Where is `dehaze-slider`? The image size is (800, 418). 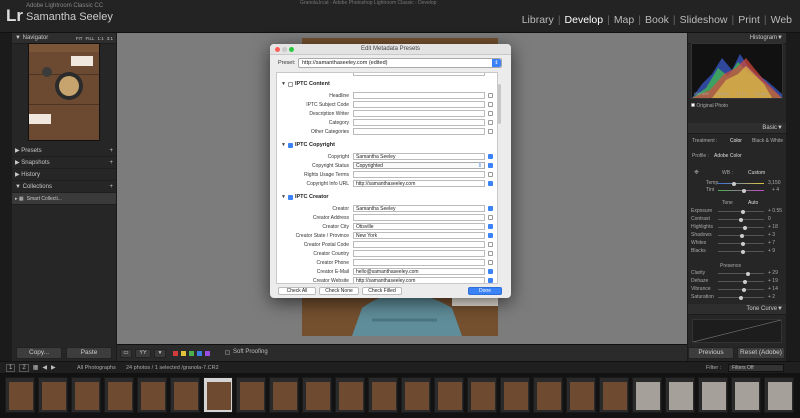
dehaze-slider is located at coordinates (741, 281).